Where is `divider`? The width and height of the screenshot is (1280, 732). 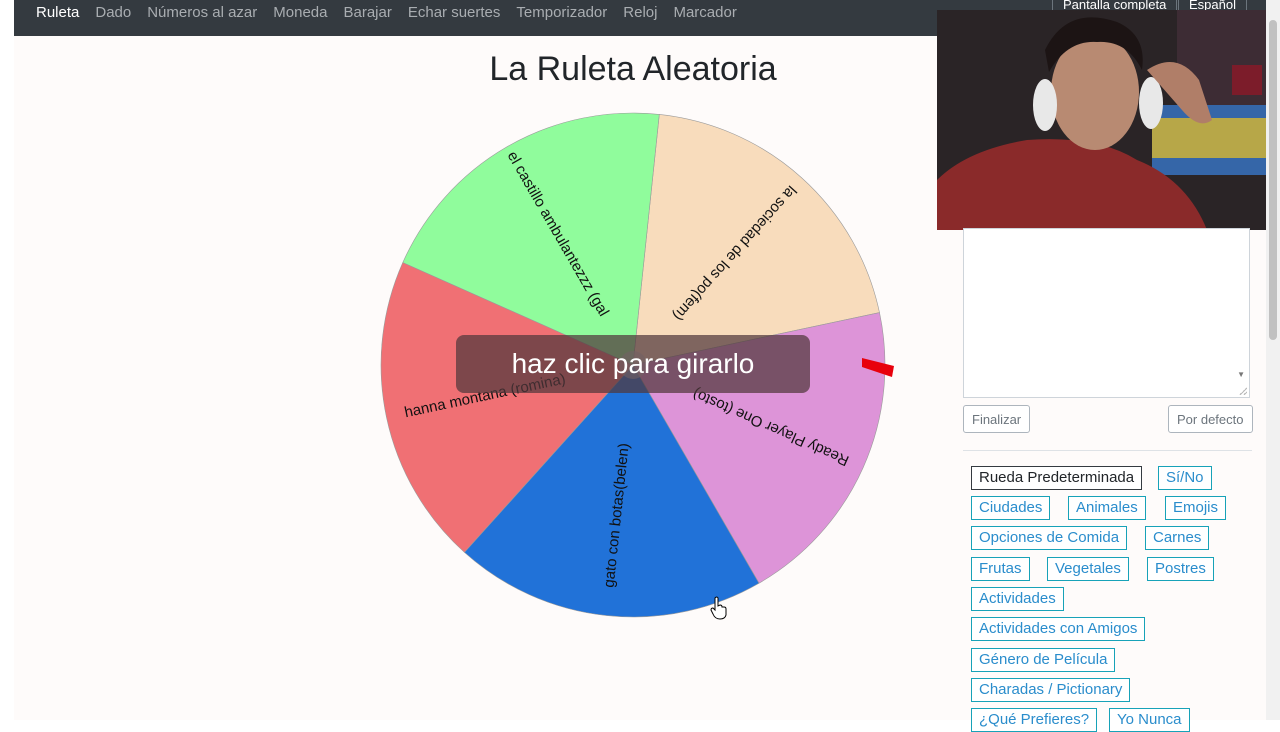 divider is located at coordinates (1107, 450).